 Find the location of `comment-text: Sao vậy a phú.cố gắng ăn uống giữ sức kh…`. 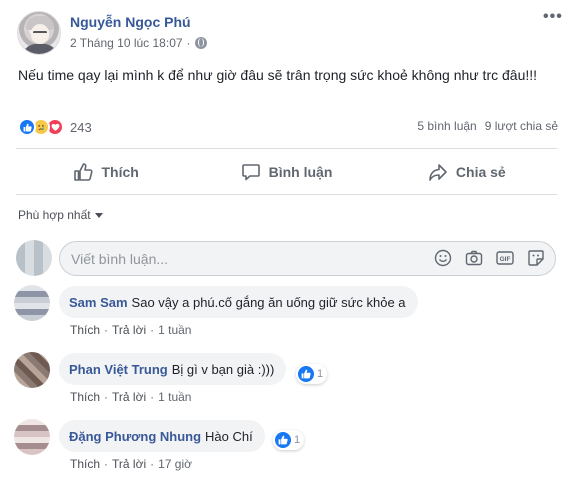

comment-text: Sao vậy a phú.cố gắng ăn uống giữ sức kh… is located at coordinates (268, 302).